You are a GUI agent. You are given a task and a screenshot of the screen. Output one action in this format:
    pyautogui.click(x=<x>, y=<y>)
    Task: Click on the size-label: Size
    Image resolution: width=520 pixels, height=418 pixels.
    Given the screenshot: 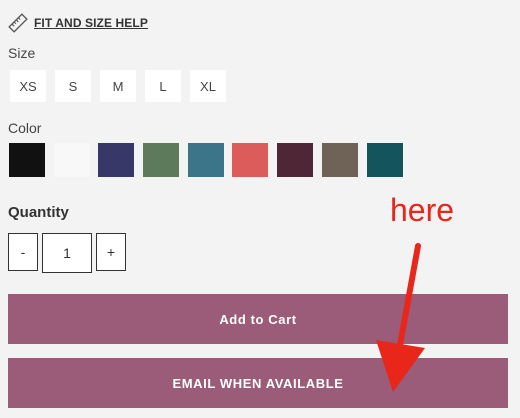 What is the action you would take?
    pyautogui.click(x=22, y=53)
    